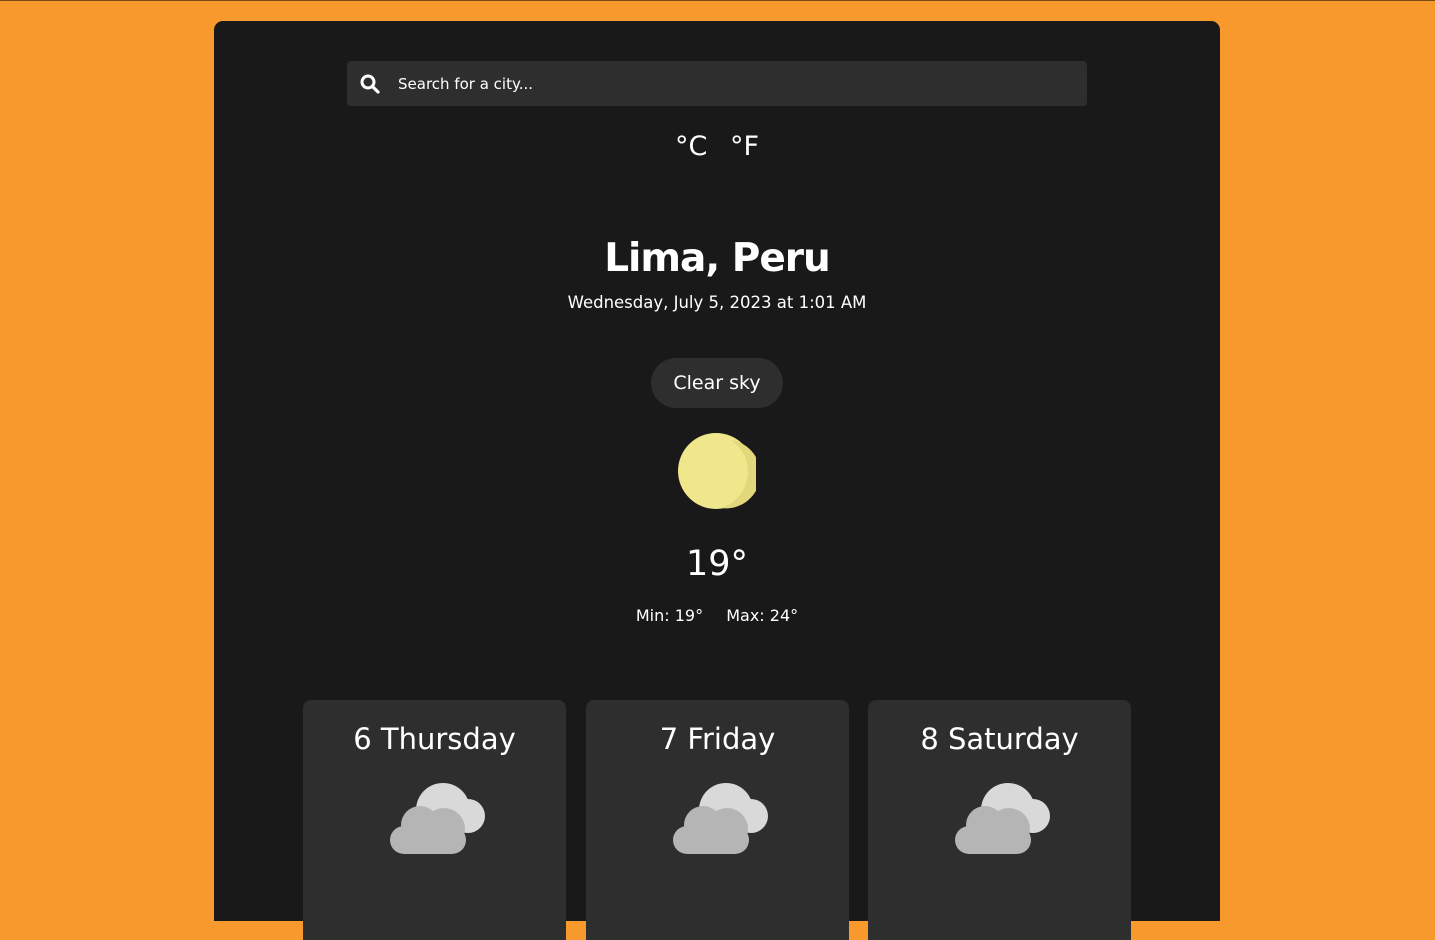  What do you see at coordinates (370, 84) in the screenshot?
I see `search-icon` at bounding box center [370, 84].